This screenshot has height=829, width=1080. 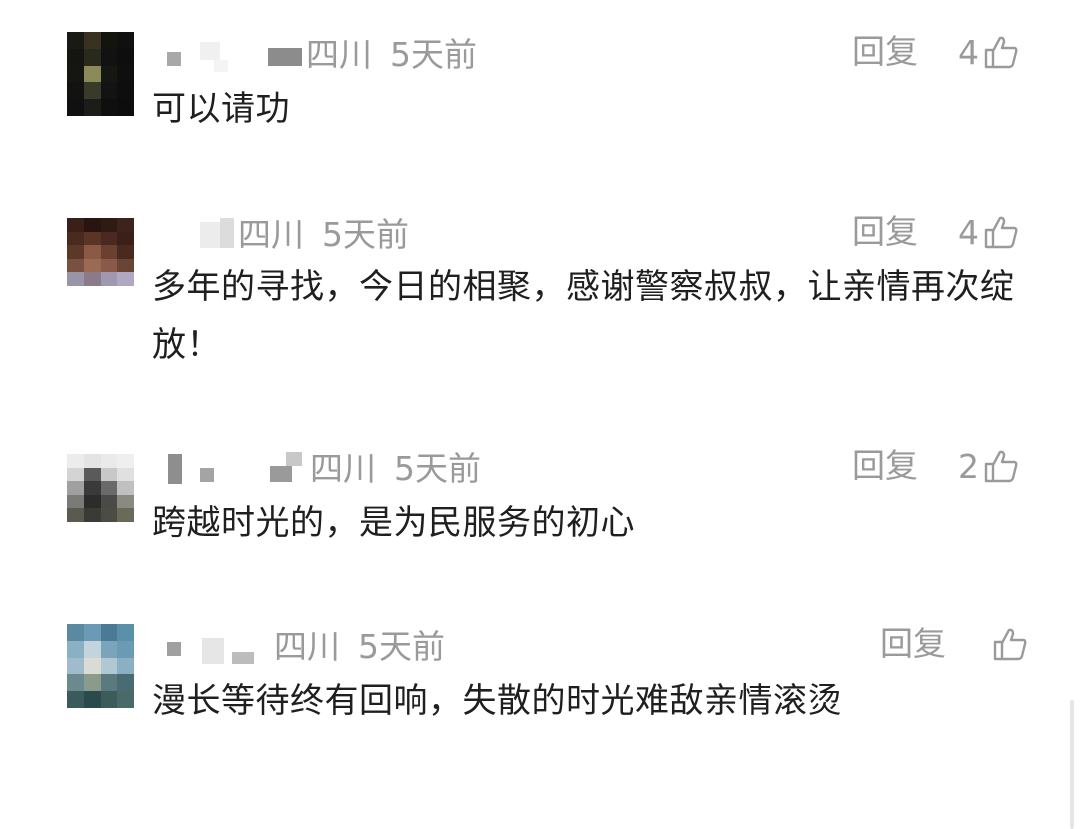 I want to click on comment-text: 跨越时光的，是为民服务的初心, so click(x=393, y=523).